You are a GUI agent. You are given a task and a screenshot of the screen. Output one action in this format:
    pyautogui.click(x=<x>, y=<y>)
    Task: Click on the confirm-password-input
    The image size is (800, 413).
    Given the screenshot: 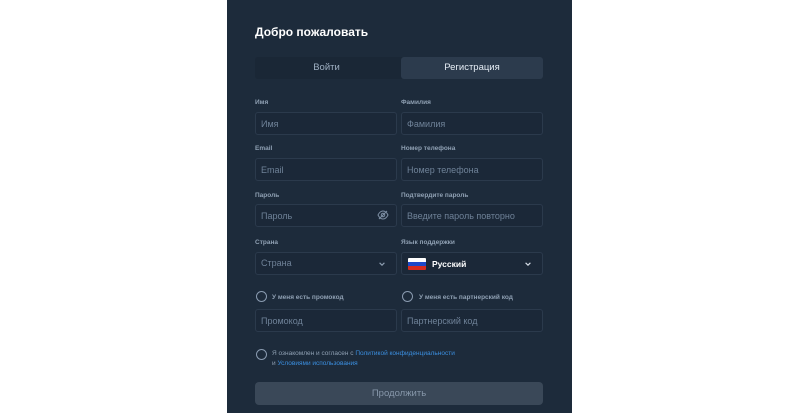 What is the action you would take?
    pyautogui.click(x=472, y=215)
    